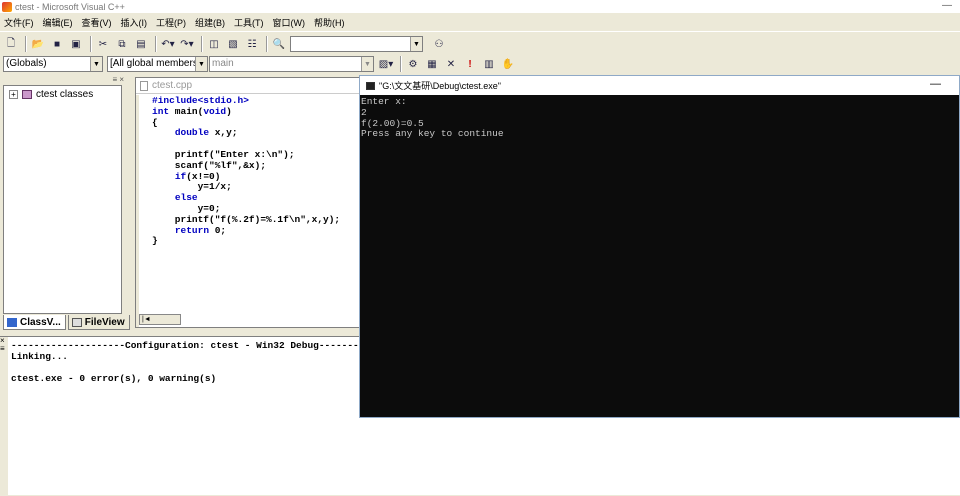 This screenshot has height=496, width=960. I want to click on undo-icon: ↶▾, so click(168, 44).